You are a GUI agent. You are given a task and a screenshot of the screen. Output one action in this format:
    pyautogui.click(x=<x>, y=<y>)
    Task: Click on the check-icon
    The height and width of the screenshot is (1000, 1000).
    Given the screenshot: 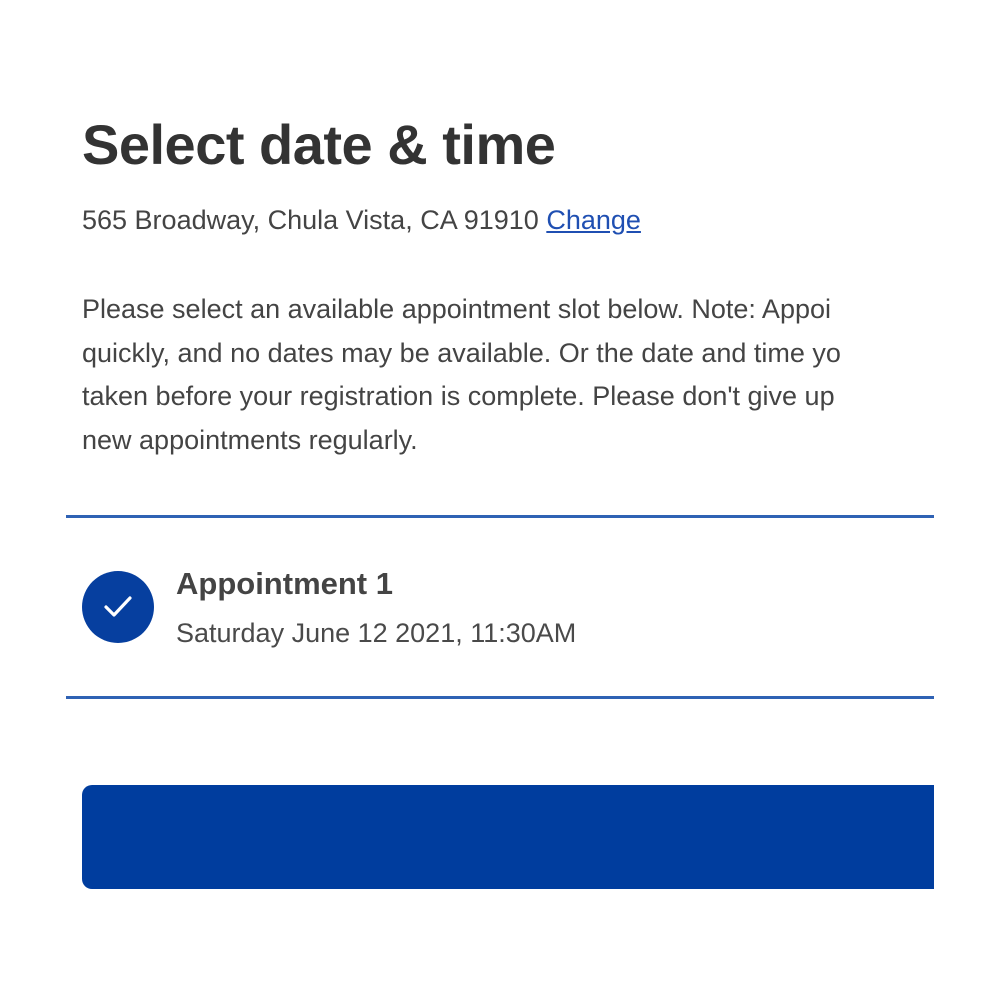 What is the action you would take?
    pyautogui.click(x=118, y=607)
    